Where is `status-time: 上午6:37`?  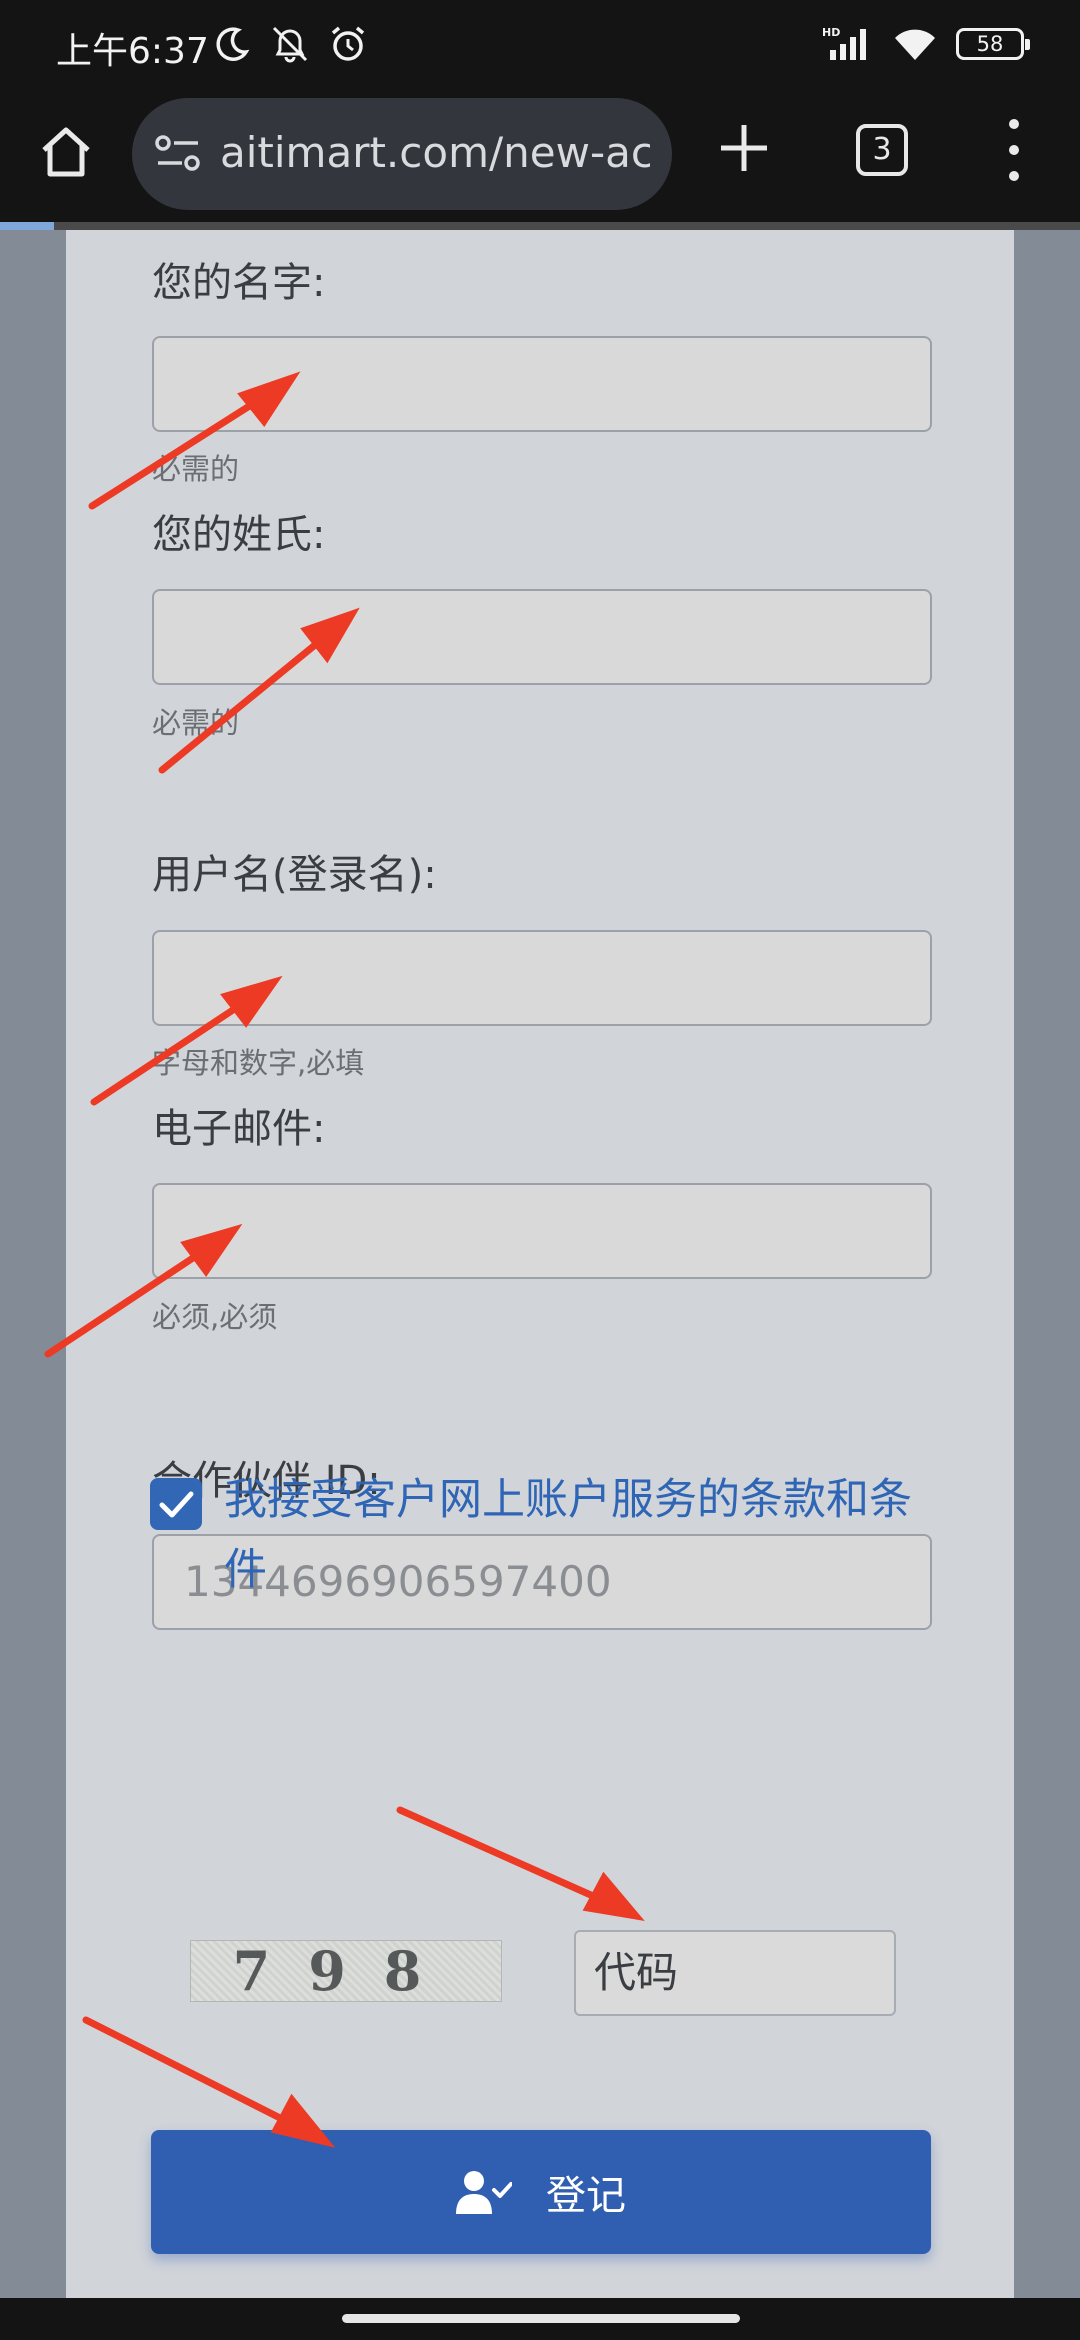
status-time: 上午6:37 is located at coordinates (132, 51).